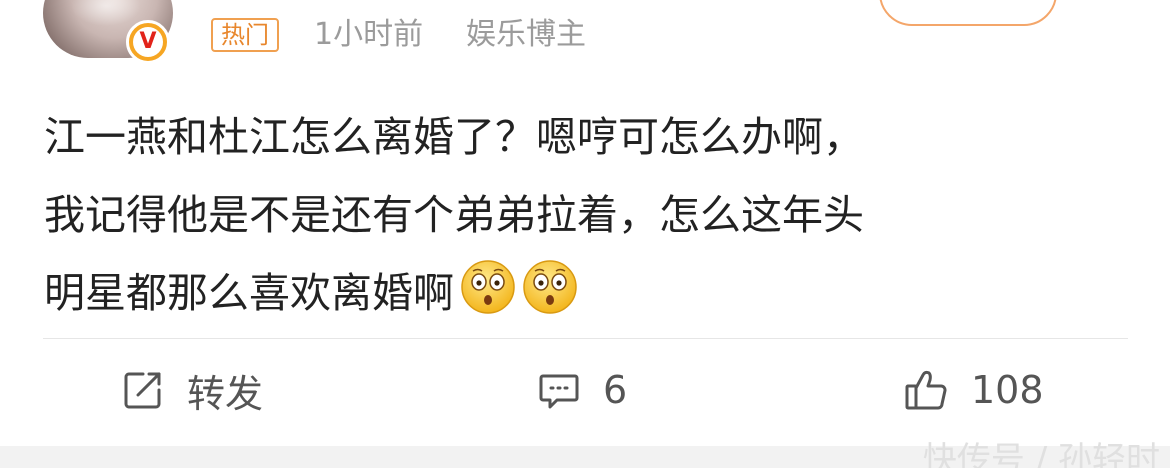  I want to click on watermark: 快传号 / 孙轻时, so click(1041, 454).